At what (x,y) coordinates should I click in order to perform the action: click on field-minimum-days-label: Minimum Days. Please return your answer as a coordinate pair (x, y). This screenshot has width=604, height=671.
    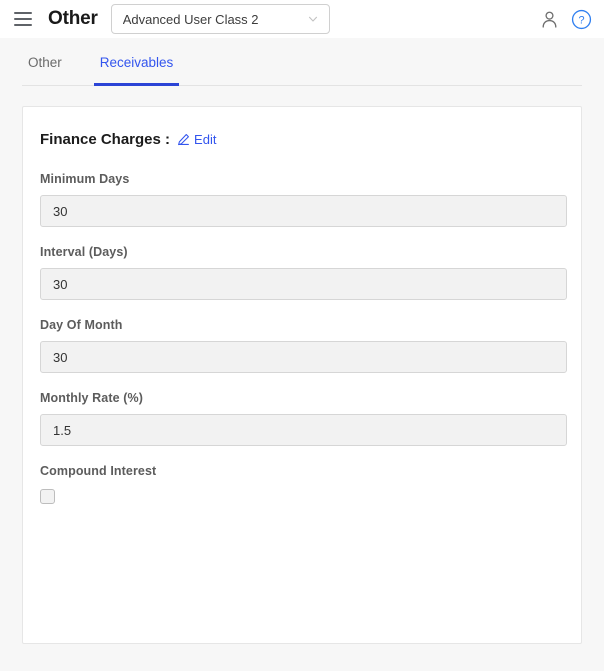
    Looking at the image, I should click on (85, 179).